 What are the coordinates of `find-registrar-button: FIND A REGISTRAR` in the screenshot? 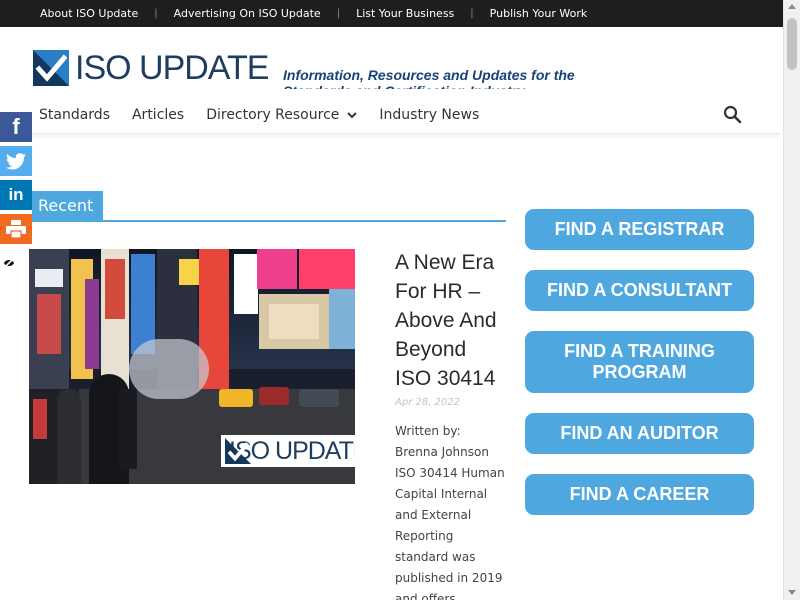 It's located at (639, 229).